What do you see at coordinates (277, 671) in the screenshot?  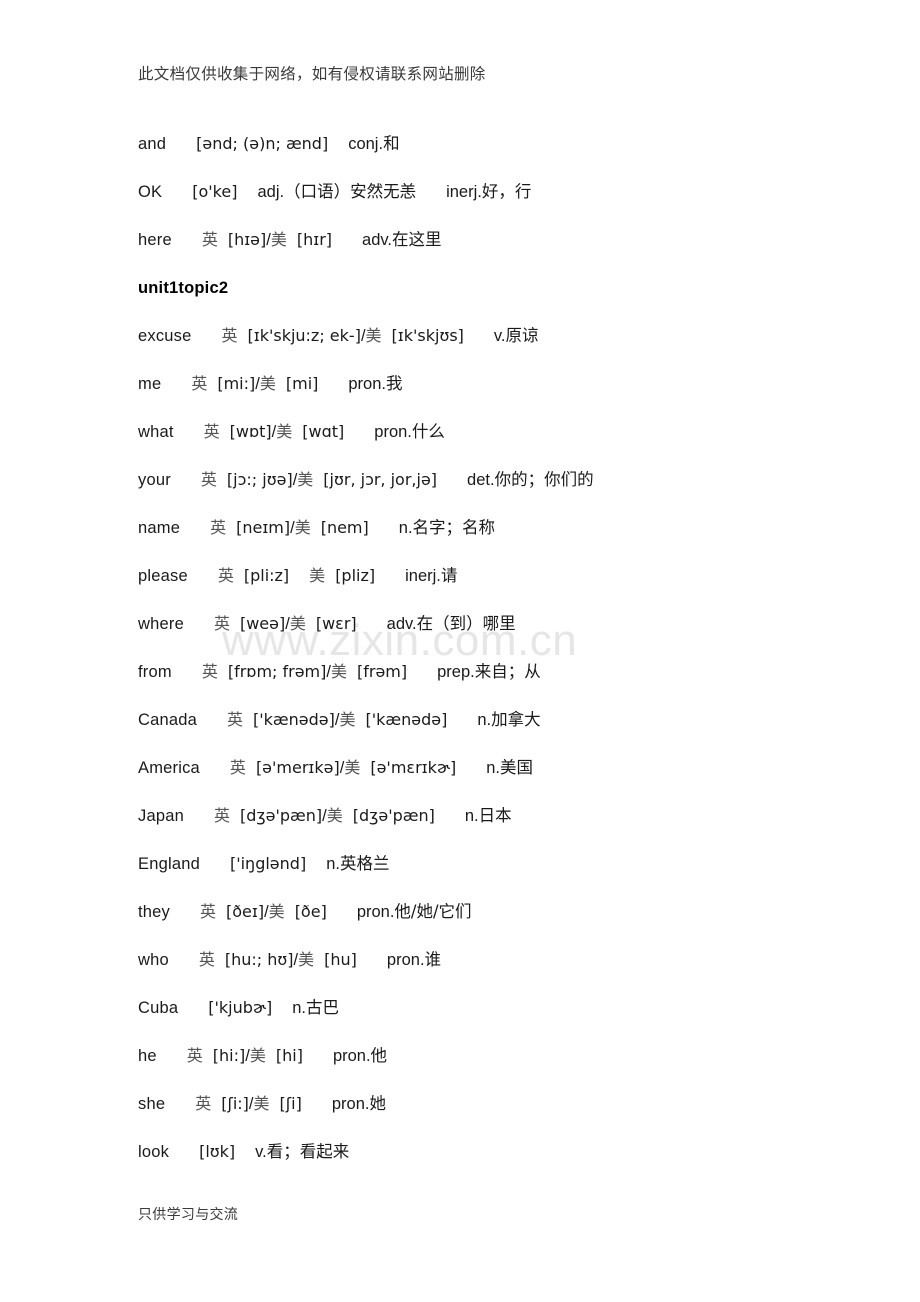 I see `entry-uk-ipa: [frɒm; frəm]` at bounding box center [277, 671].